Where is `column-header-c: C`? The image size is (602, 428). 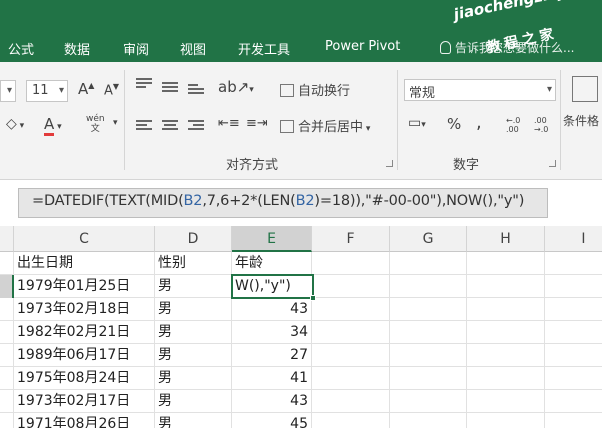
column-header-c: C is located at coordinates (84, 239).